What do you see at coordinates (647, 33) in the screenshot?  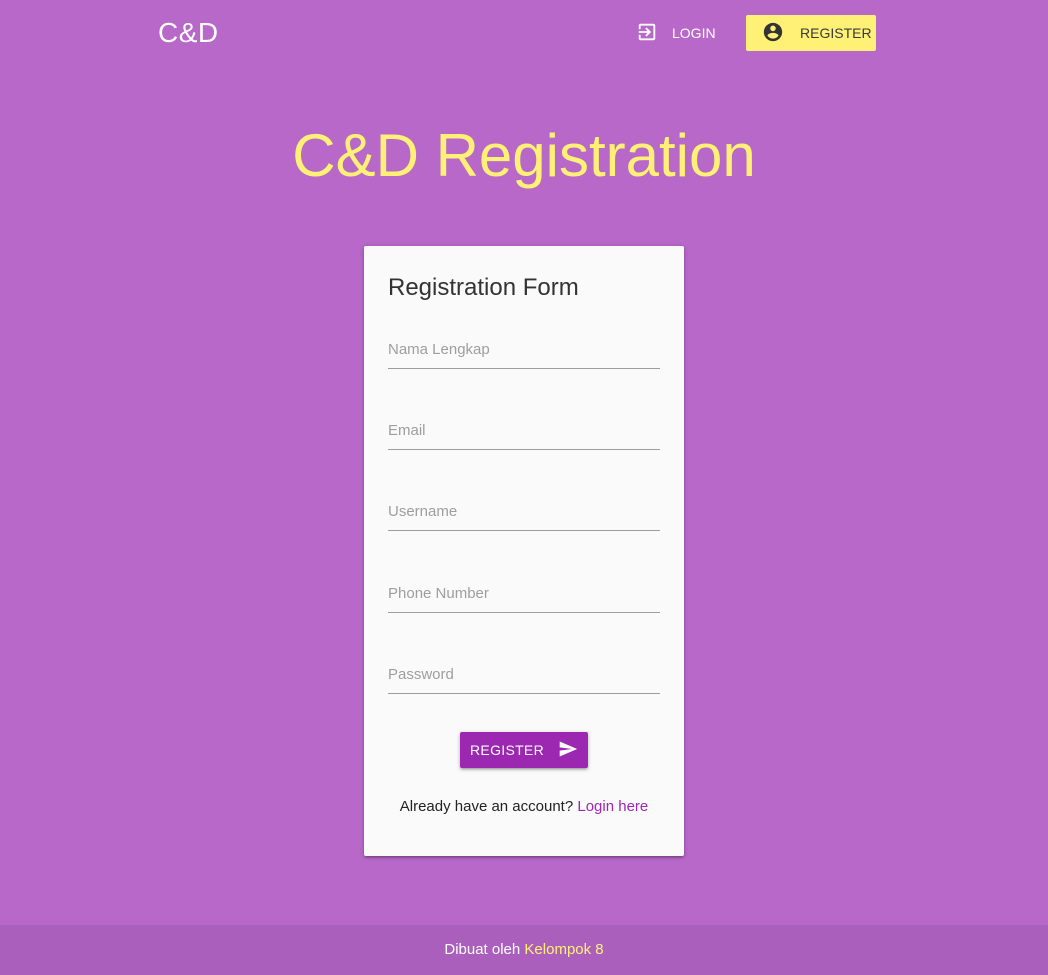 I see `login-icon` at bounding box center [647, 33].